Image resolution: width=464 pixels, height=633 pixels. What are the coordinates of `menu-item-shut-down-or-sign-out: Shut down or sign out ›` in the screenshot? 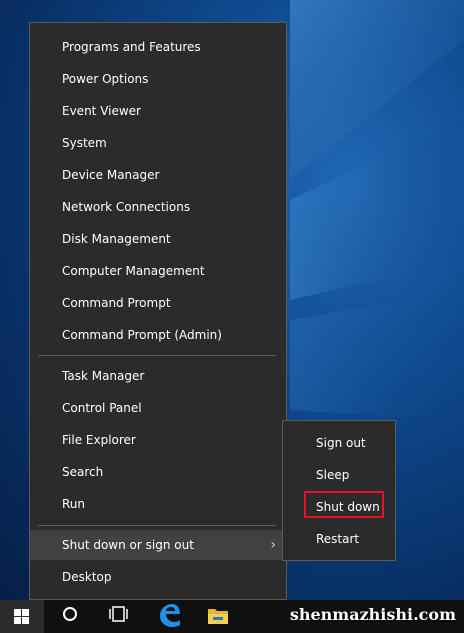 It's located at (158, 545).